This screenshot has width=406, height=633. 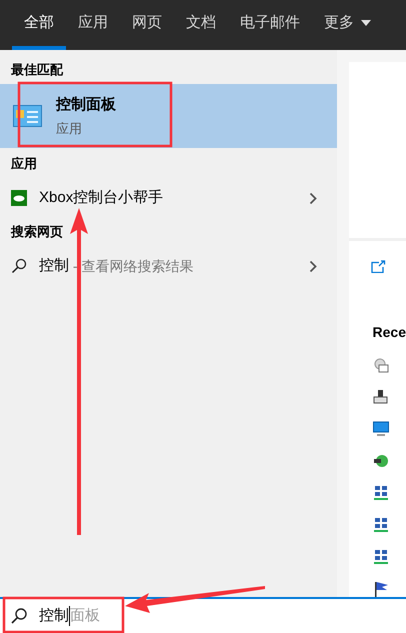 What do you see at coordinates (147, 25) in the screenshot?
I see `tab: 网页` at bounding box center [147, 25].